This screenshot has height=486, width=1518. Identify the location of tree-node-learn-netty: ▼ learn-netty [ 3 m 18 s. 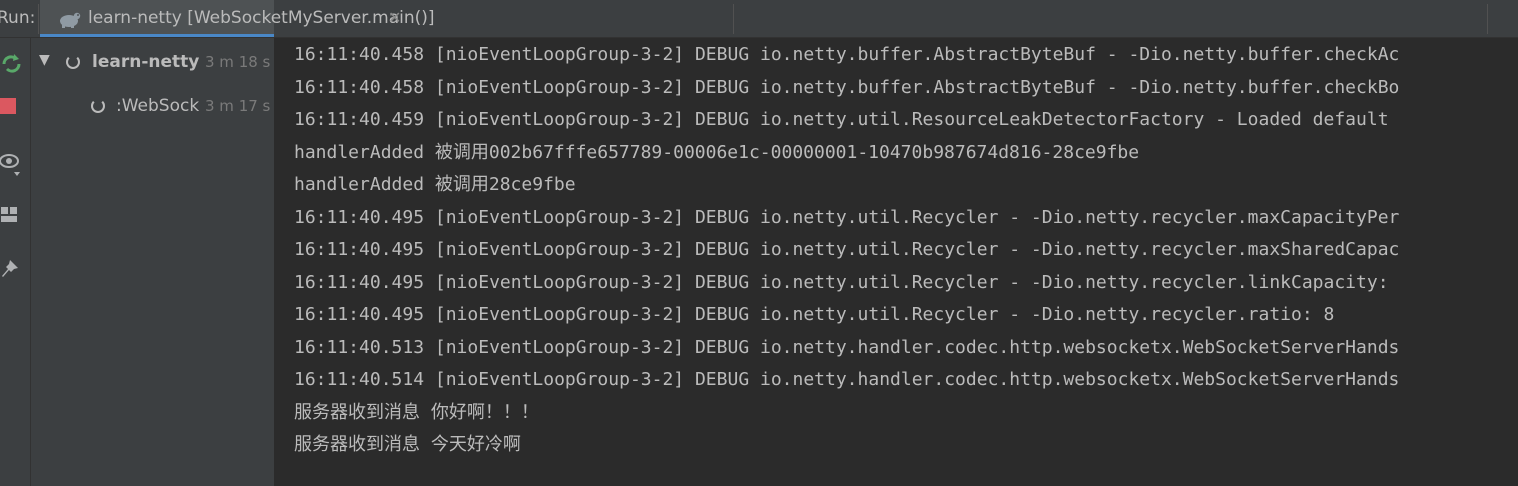
(153, 62).